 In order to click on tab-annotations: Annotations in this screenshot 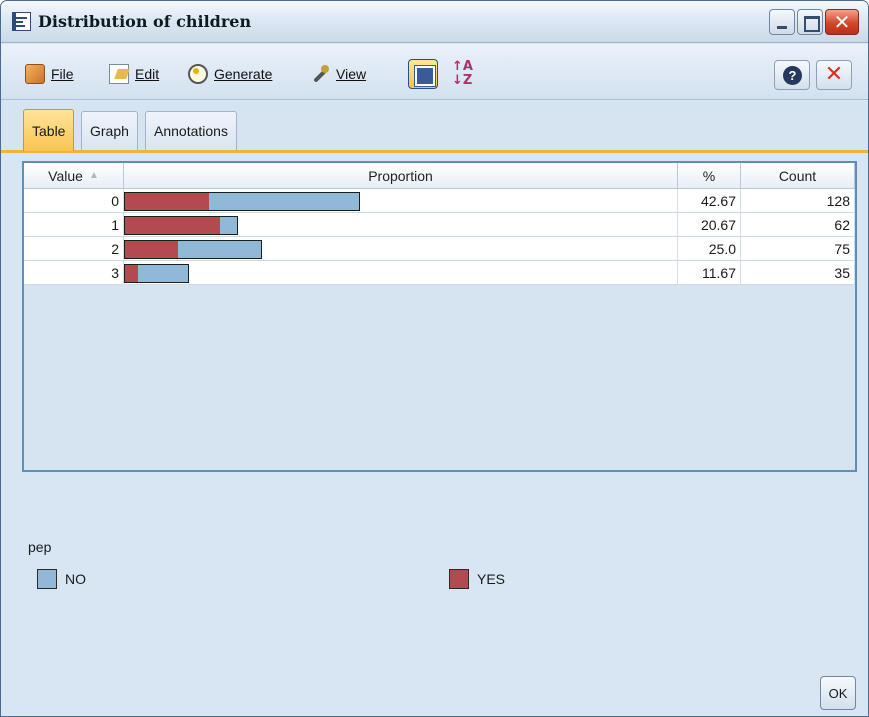, I will do `click(191, 130)`.